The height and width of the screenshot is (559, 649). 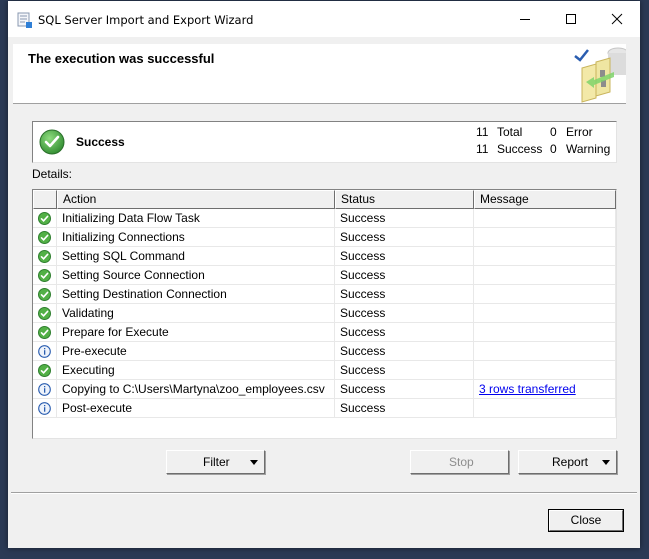 What do you see at coordinates (52, 174) in the screenshot?
I see `details-label: Details:` at bounding box center [52, 174].